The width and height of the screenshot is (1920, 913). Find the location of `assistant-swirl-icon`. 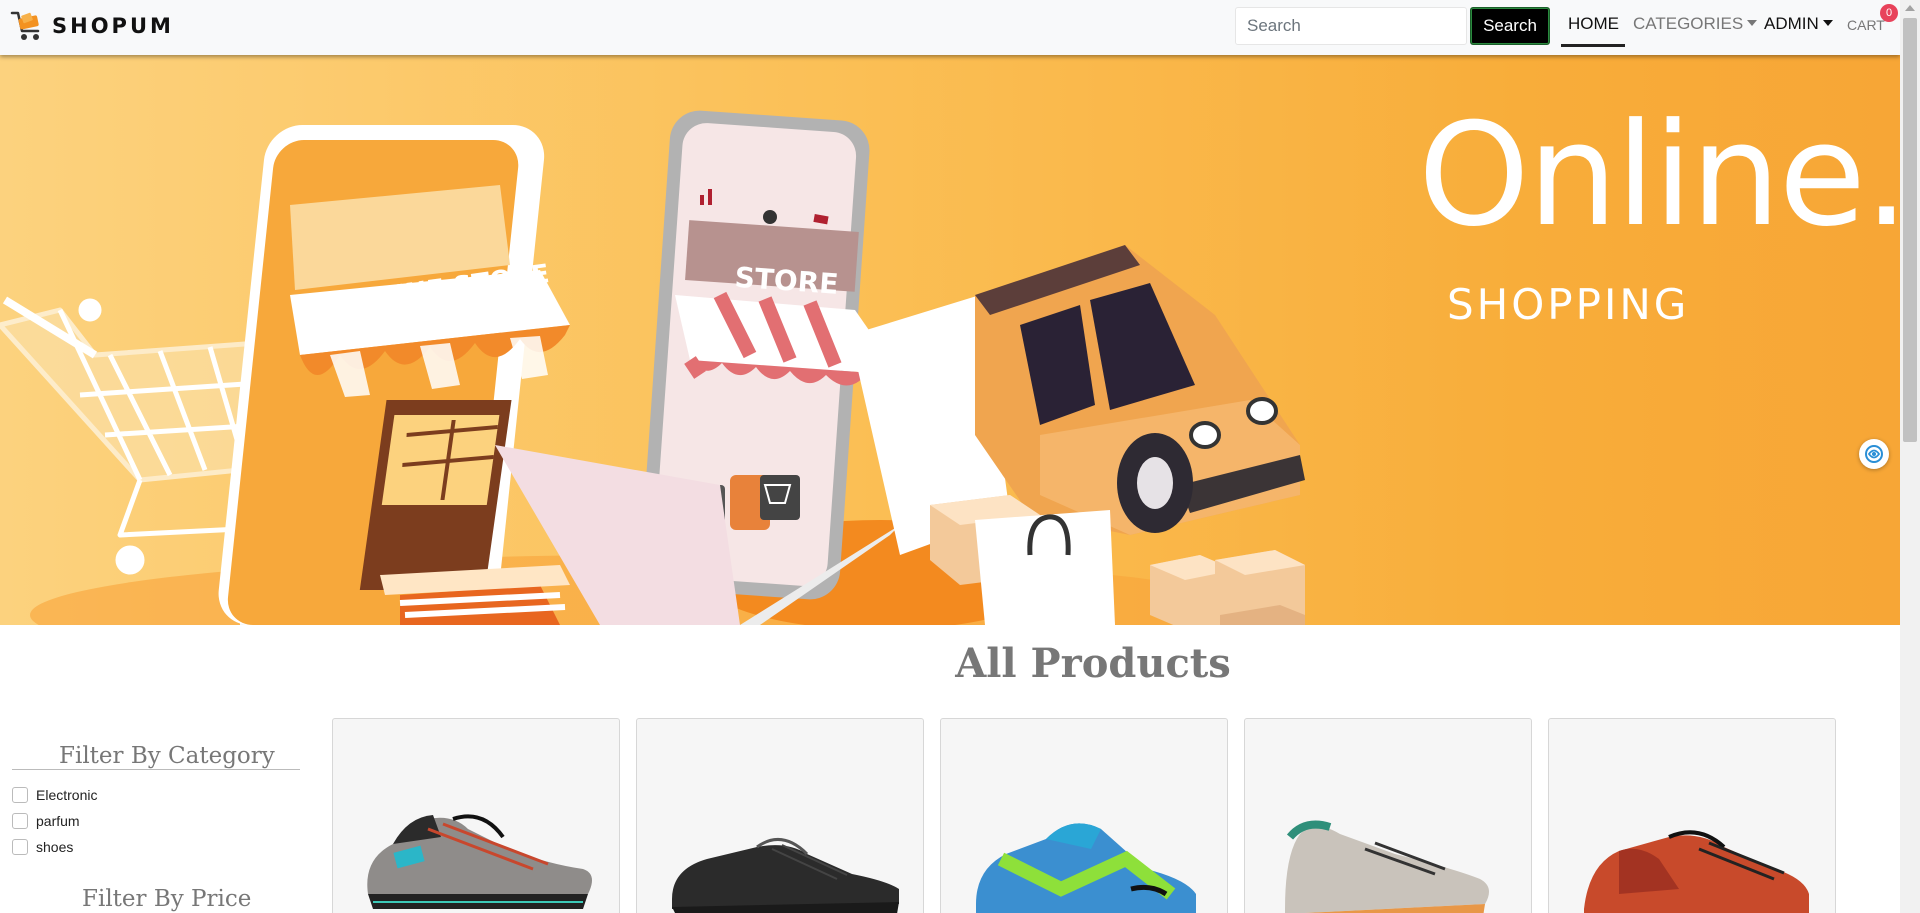

assistant-swirl-icon is located at coordinates (1874, 454).